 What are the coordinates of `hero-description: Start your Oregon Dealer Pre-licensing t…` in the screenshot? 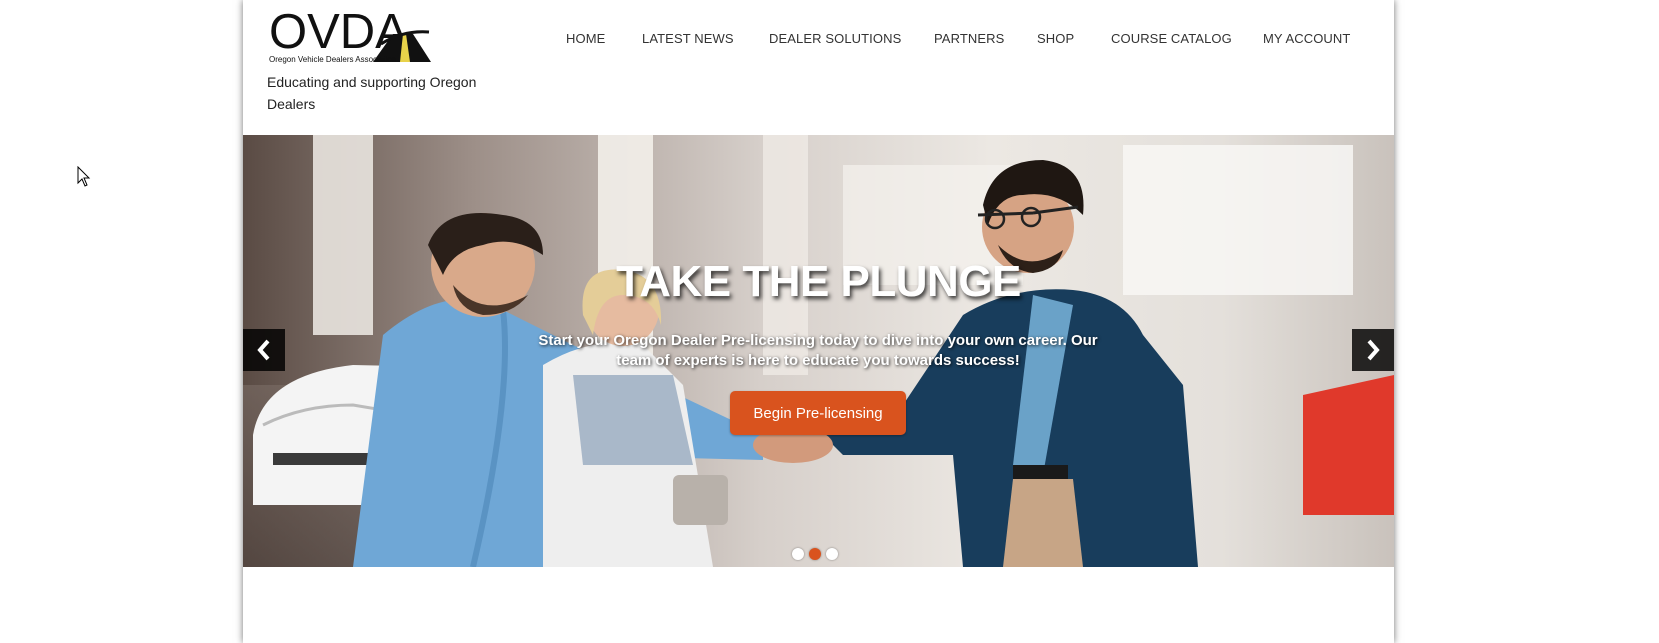 It's located at (818, 350).